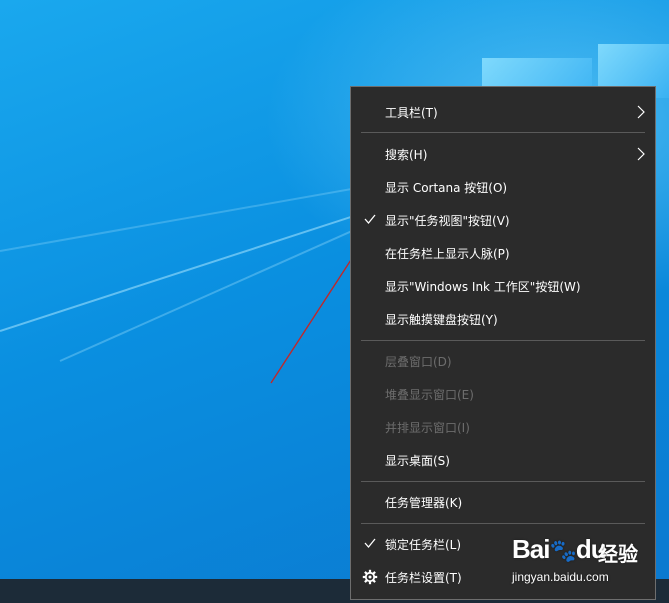 The height and width of the screenshot is (603, 669). What do you see at coordinates (417, 460) in the screenshot?
I see `menu-item-label: 显示桌面(S)` at bounding box center [417, 460].